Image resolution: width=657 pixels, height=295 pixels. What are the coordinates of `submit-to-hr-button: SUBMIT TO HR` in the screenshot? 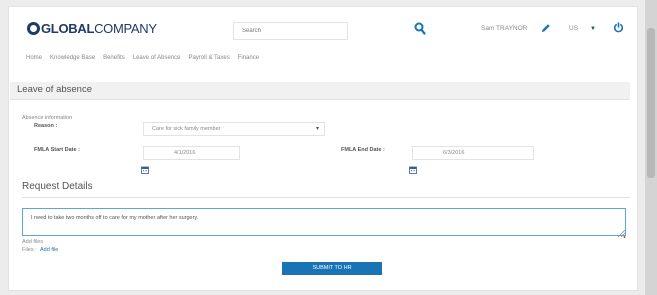 It's located at (332, 268).